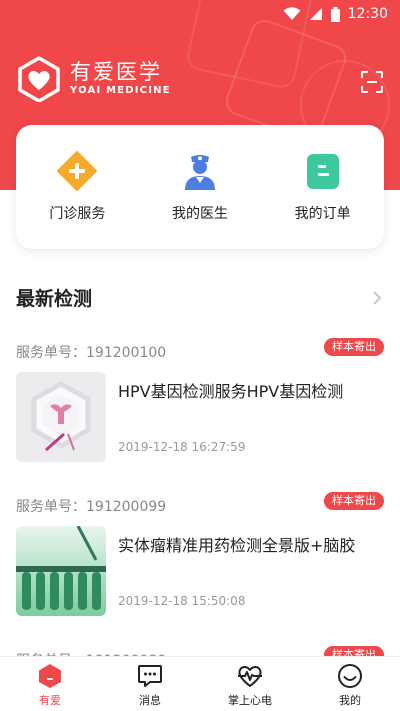 Image resolution: width=400 pixels, height=711 pixels. Describe the element at coordinates (77, 214) in the screenshot. I see `quick-action-label: 门诊服务` at that location.